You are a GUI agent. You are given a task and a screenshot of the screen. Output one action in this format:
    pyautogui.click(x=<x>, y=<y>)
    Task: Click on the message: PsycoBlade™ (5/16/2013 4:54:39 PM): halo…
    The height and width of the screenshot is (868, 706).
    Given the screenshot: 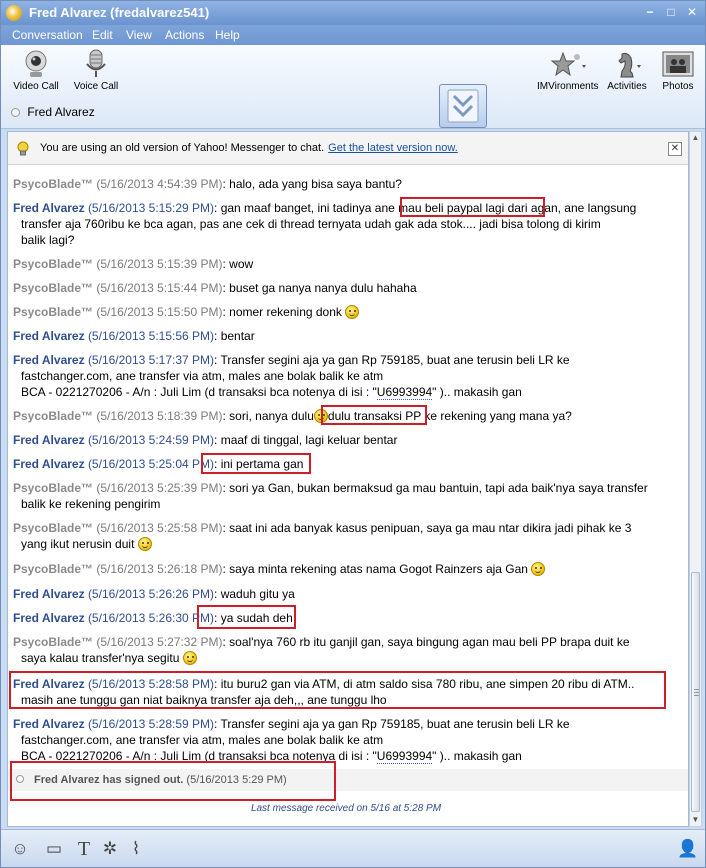 What is the action you would take?
    pyautogui.click(x=207, y=184)
    